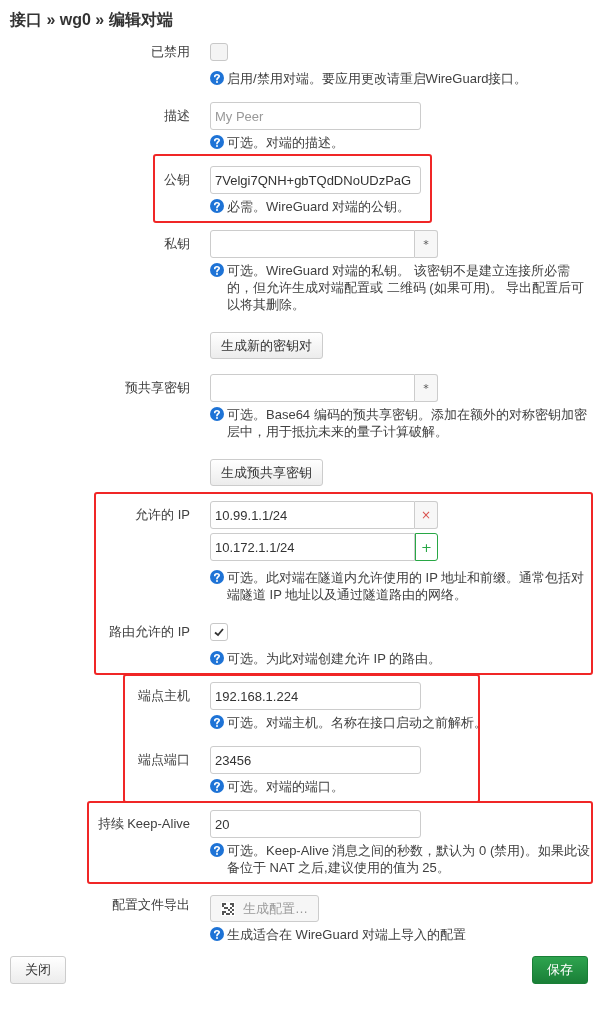  Describe the element at coordinates (312, 547) in the screenshot. I see `input-field: 10.172.1.1/24` at that location.